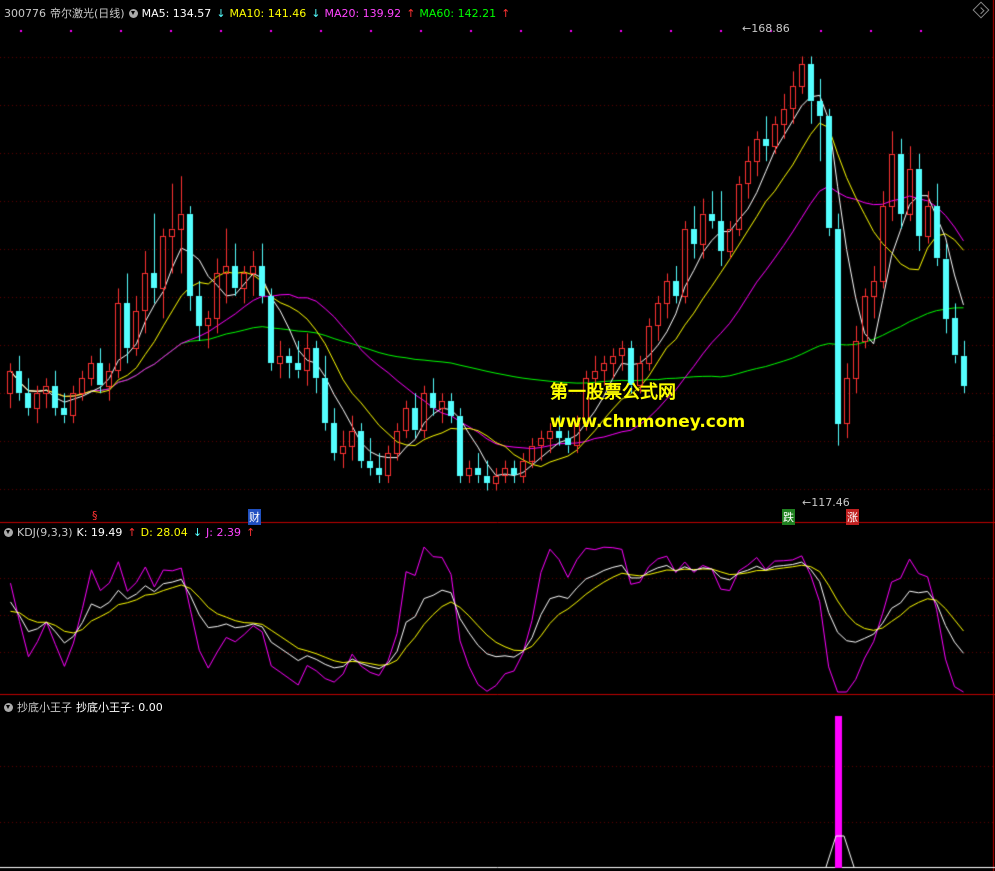 This screenshot has width=995, height=871. Describe the element at coordinates (87, 13) in the screenshot. I see `stock-name: 帝尔激光(日线)` at that location.